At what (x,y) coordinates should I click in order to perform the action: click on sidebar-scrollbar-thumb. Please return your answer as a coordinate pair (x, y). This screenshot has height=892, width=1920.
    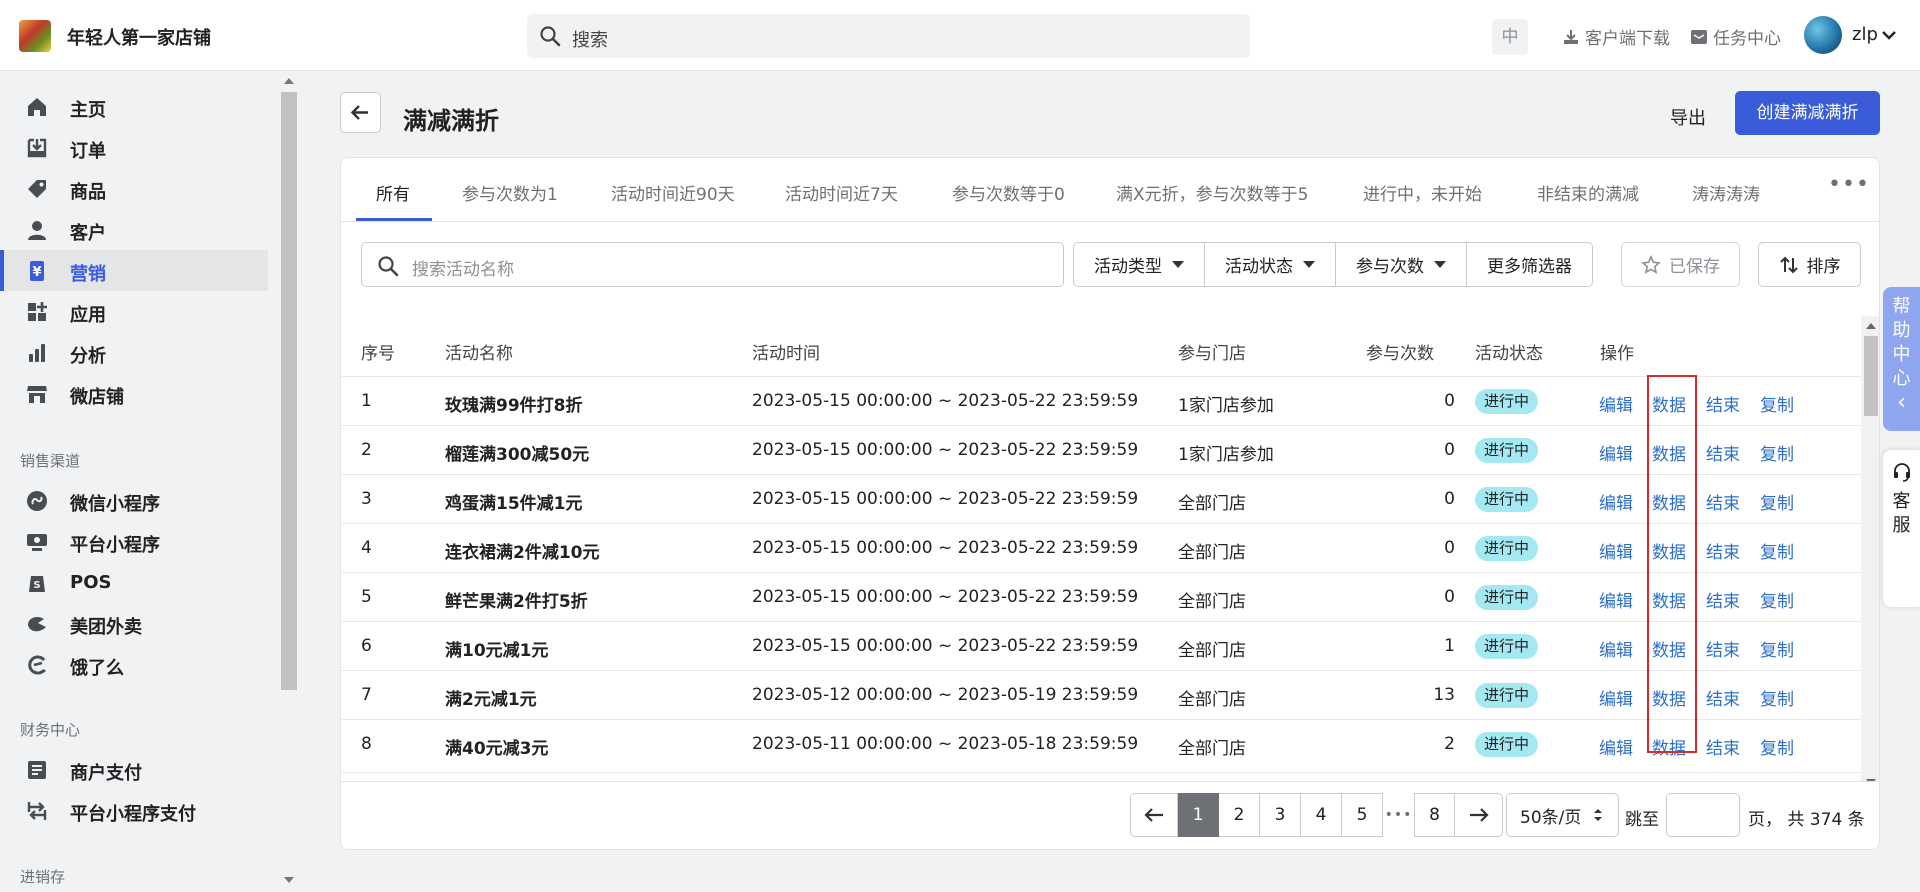
    Looking at the image, I should click on (289, 391).